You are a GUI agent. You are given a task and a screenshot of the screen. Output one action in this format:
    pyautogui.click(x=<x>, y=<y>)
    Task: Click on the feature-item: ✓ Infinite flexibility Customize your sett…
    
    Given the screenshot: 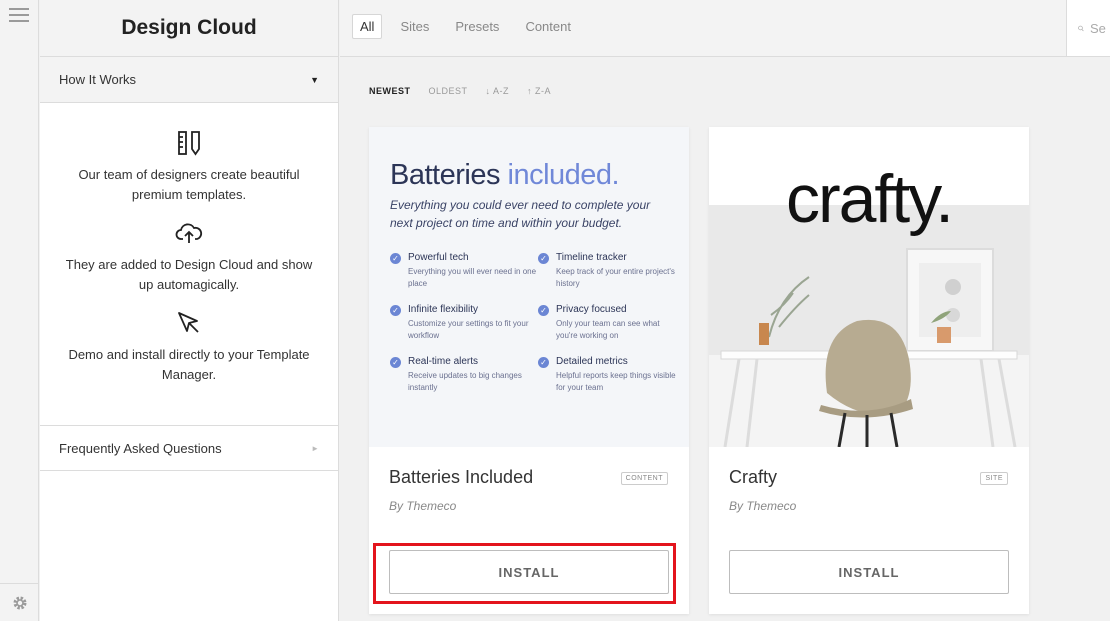 What is the action you would take?
    pyautogui.click(x=464, y=323)
    